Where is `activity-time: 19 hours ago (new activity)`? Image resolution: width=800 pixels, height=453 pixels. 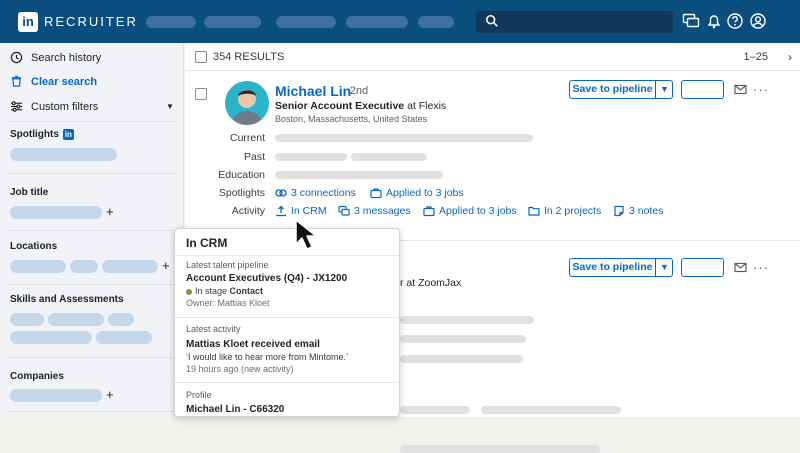
activity-time: 19 hours ago (new activity) is located at coordinates (240, 369).